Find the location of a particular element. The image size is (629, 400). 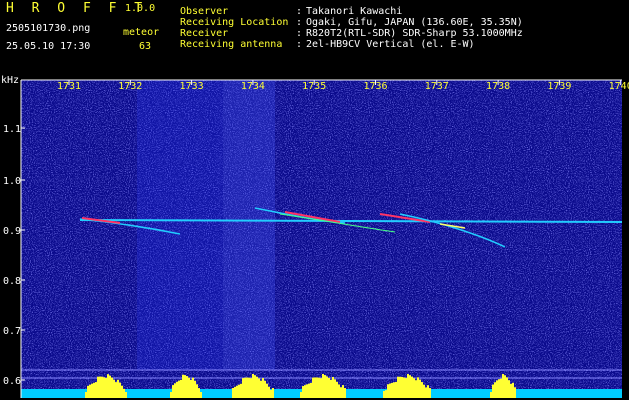

x-tick-label: 1737 is located at coordinates (437, 86).